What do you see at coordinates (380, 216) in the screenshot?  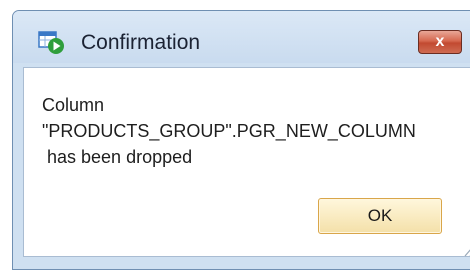 I see `ok-button: OK` at bounding box center [380, 216].